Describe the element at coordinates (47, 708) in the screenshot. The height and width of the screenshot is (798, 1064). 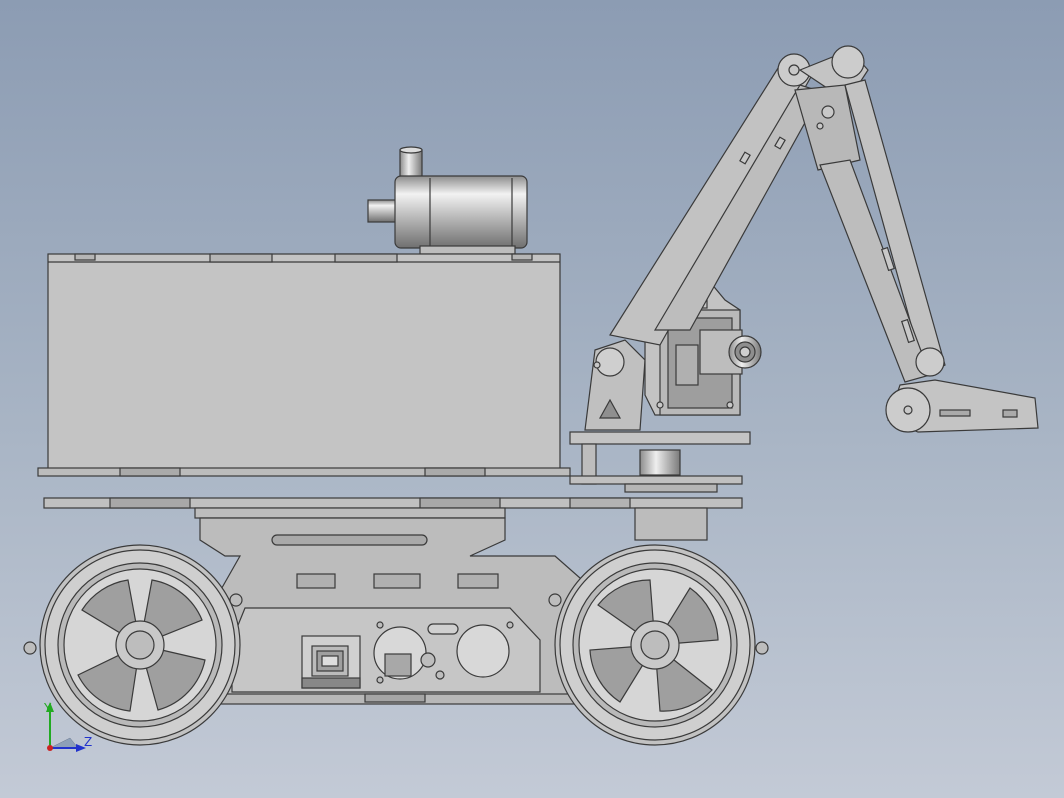
I see `y-axis-label: Y` at that location.